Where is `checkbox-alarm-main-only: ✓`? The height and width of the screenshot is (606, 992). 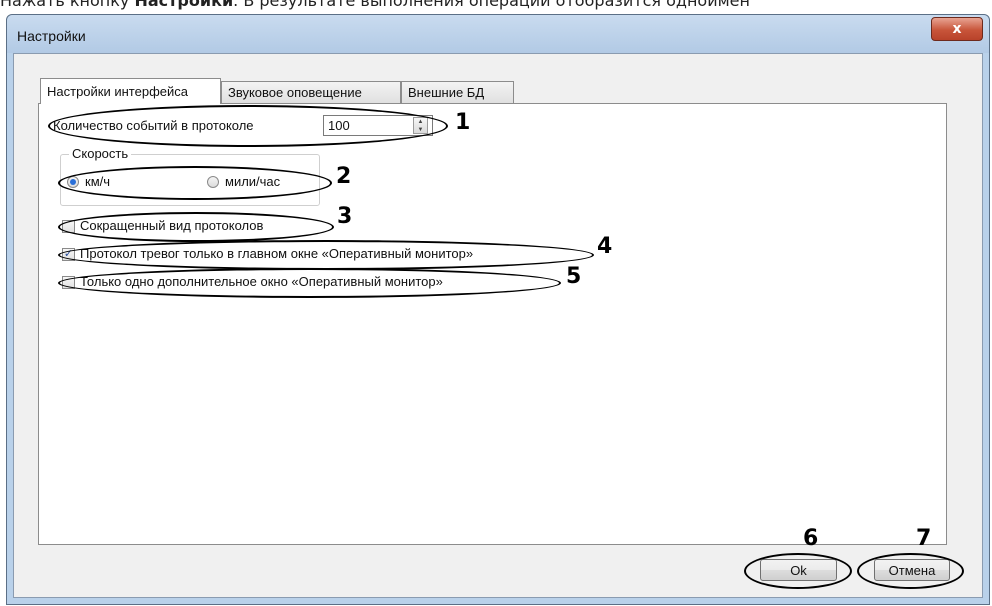
checkbox-alarm-main-only: ✓ is located at coordinates (68, 254).